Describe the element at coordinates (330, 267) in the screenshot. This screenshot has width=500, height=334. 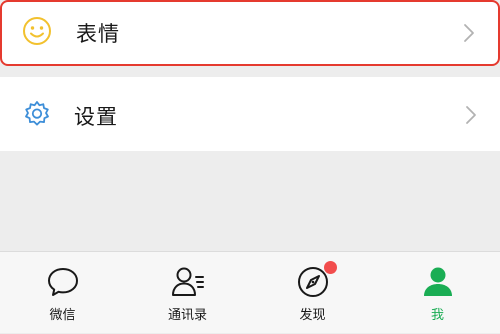
I see `notification-badge-dot` at that location.